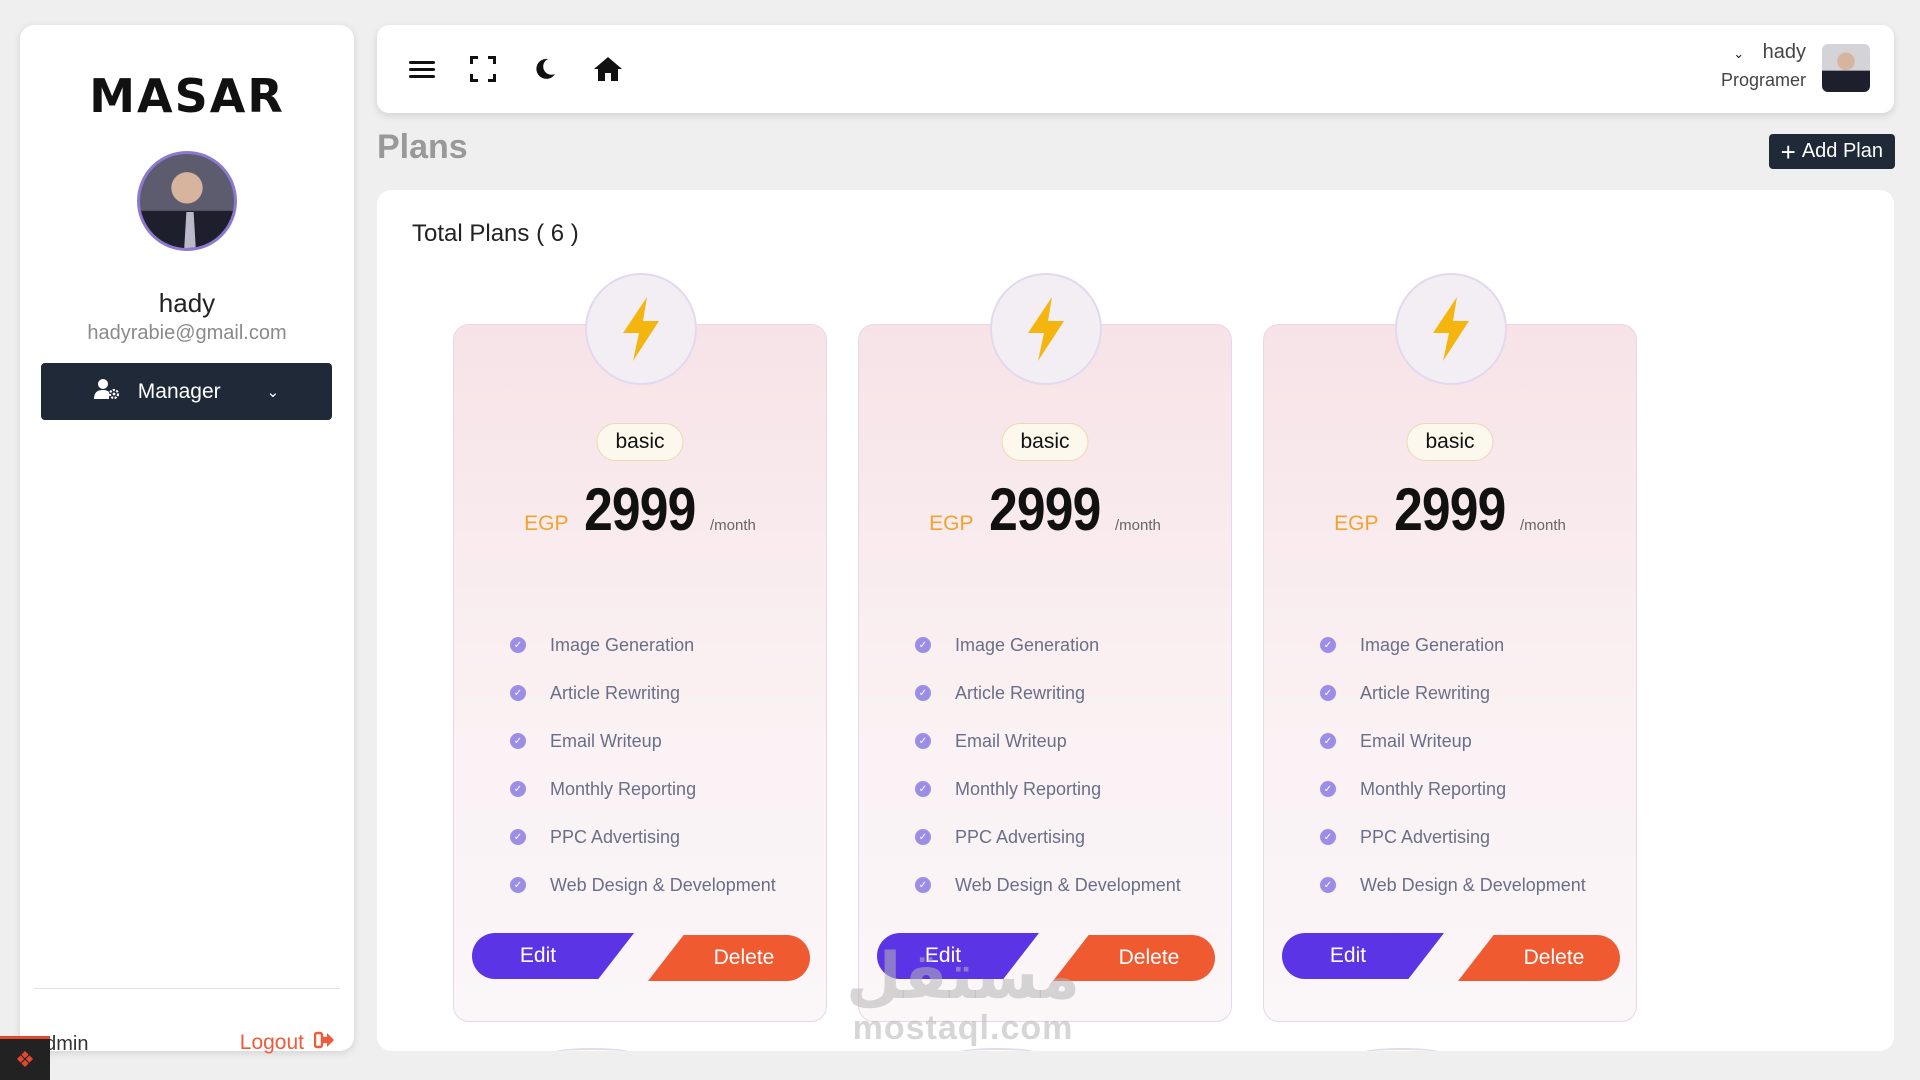 The height and width of the screenshot is (1080, 1920). Describe the element at coordinates (1846, 68) in the screenshot. I see `avatar` at that location.